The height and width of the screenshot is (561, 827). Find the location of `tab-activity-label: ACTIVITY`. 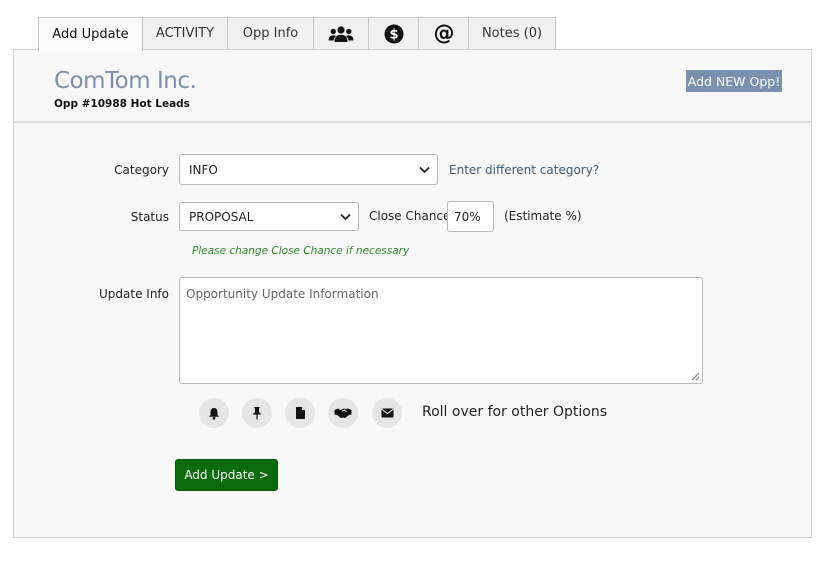

tab-activity-label: ACTIVITY is located at coordinates (185, 33).